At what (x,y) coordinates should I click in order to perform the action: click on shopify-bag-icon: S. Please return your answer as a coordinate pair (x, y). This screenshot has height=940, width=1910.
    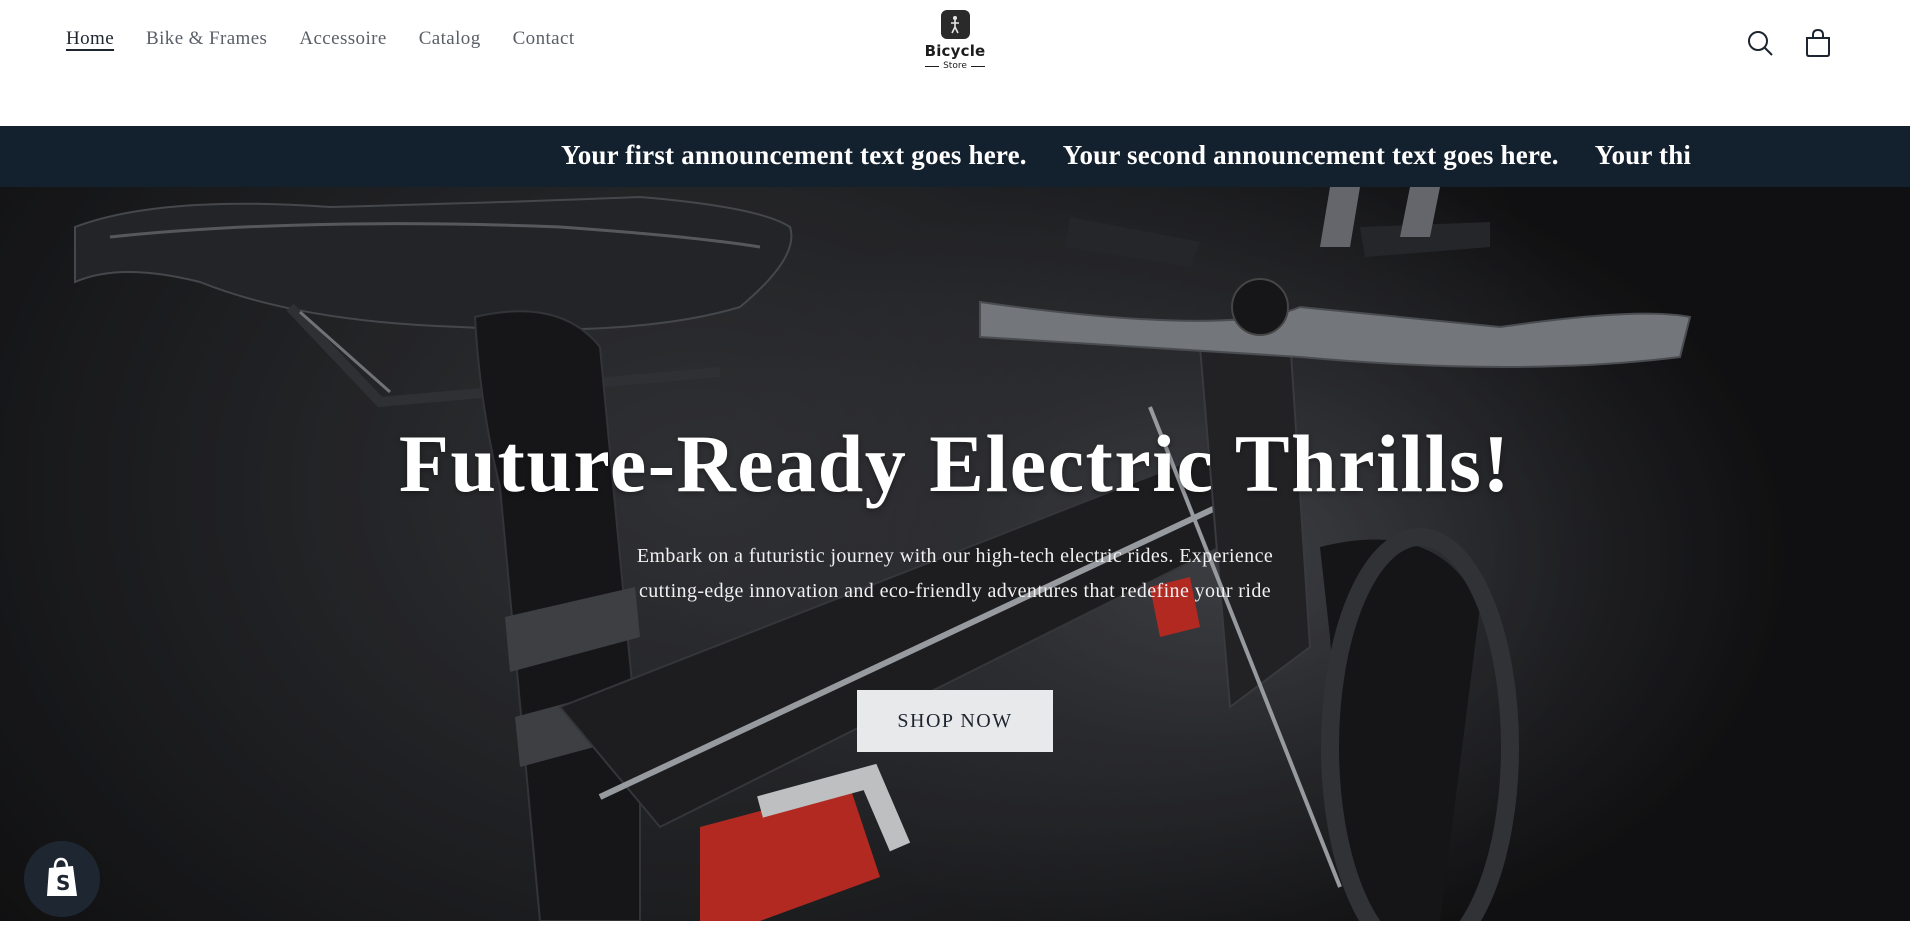
    Looking at the image, I should click on (62, 879).